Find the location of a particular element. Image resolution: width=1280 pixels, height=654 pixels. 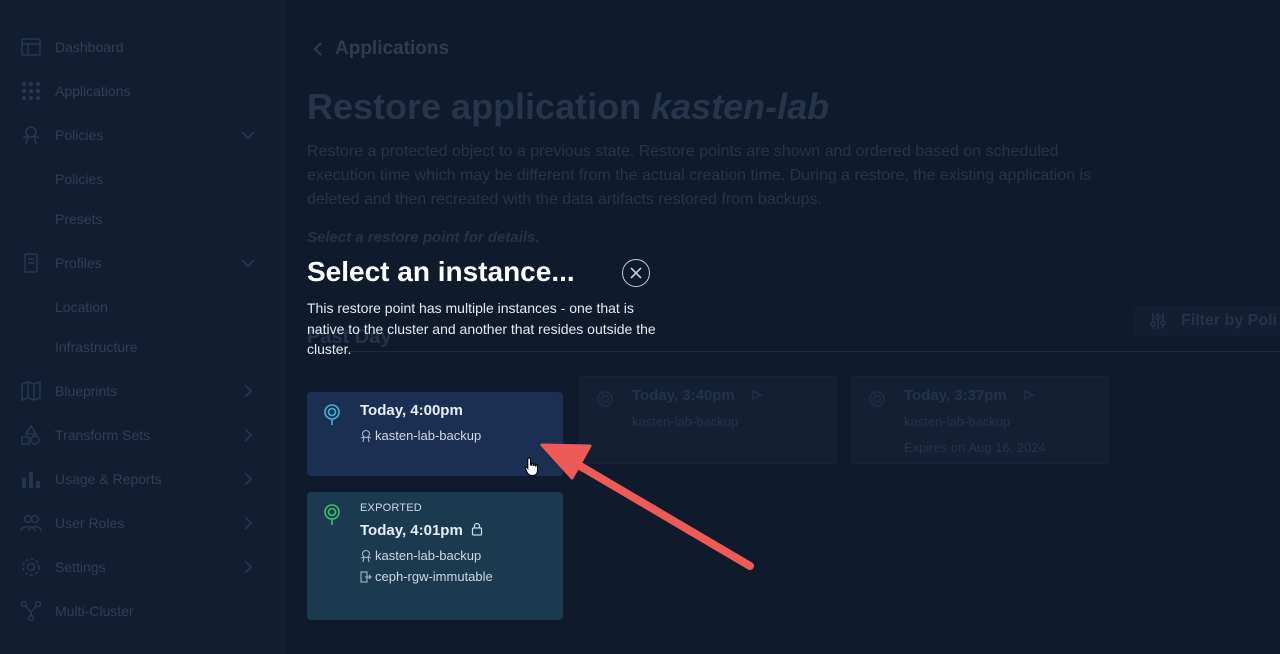

sidebar-item-label: User Roles is located at coordinates (90, 523).